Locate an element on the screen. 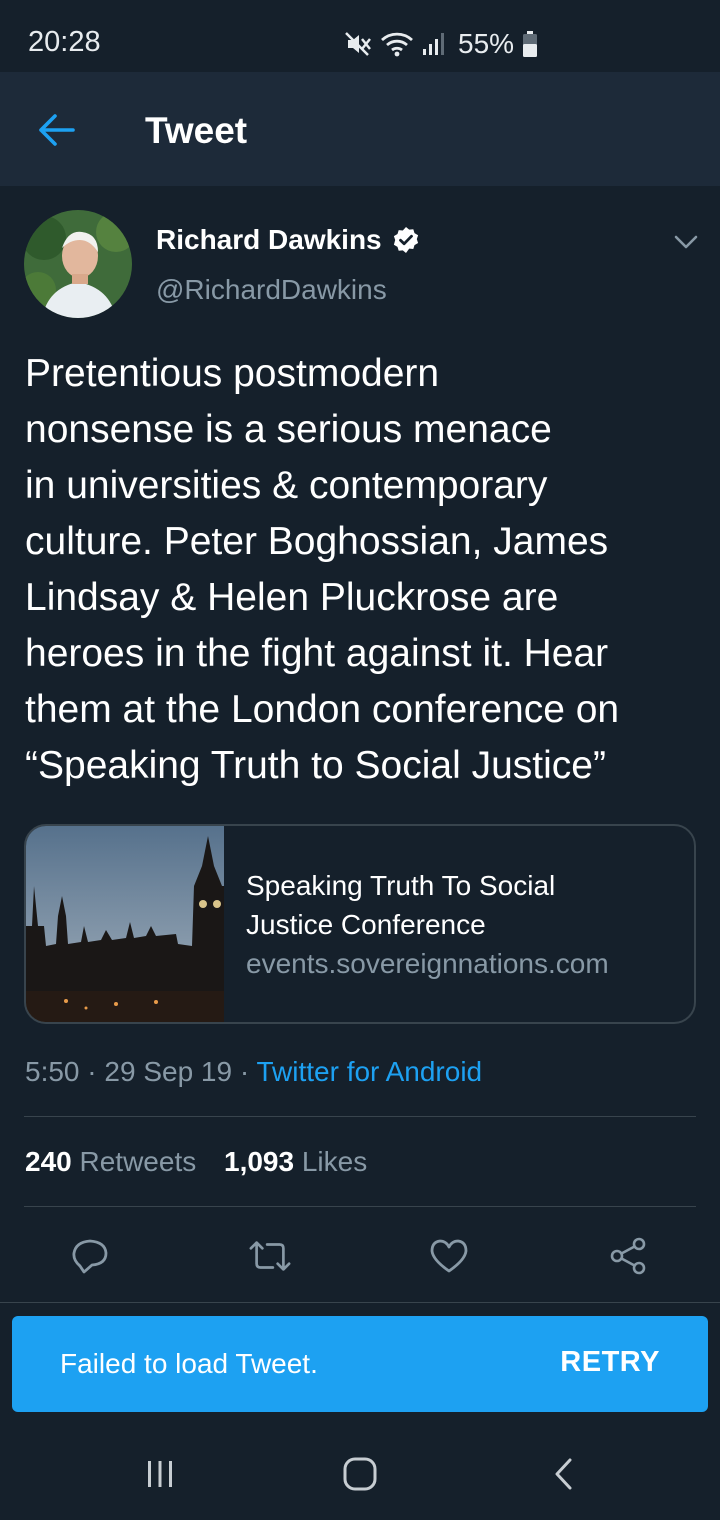  system-nav-bar is located at coordinates (360, 1472).